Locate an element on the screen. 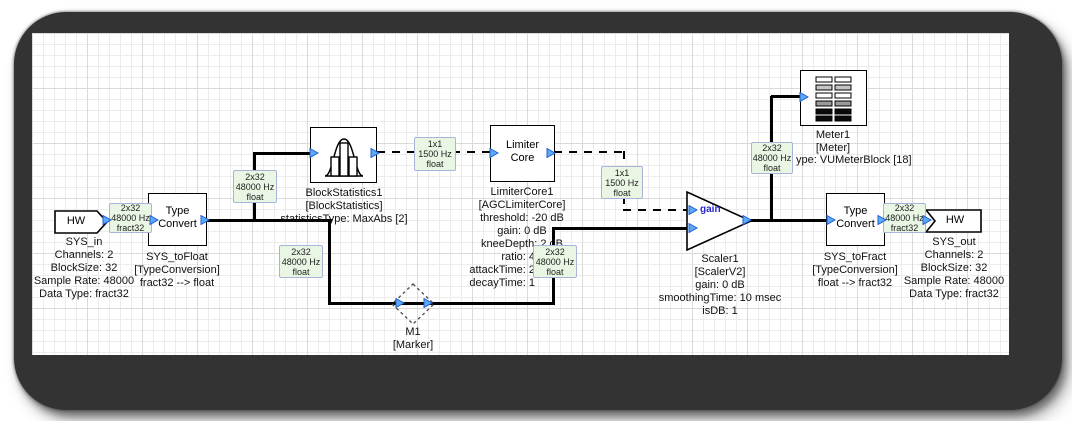 The width and height of the screenshot is (1072, 421). marker-output-pin is located at coordinates (428, 303).